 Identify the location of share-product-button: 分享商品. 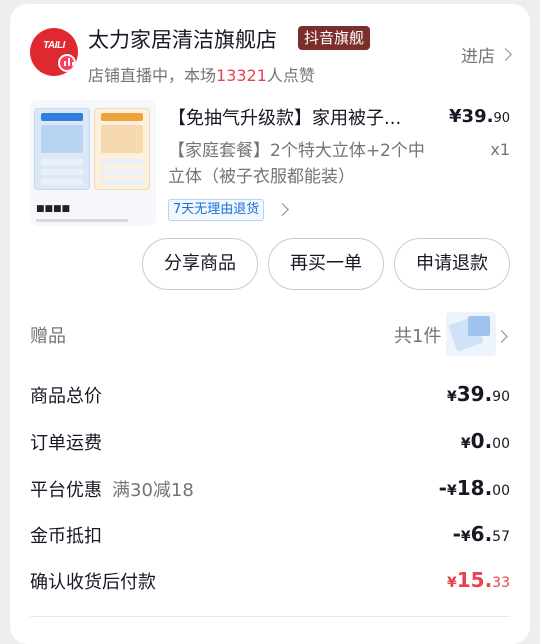
(200, 264).